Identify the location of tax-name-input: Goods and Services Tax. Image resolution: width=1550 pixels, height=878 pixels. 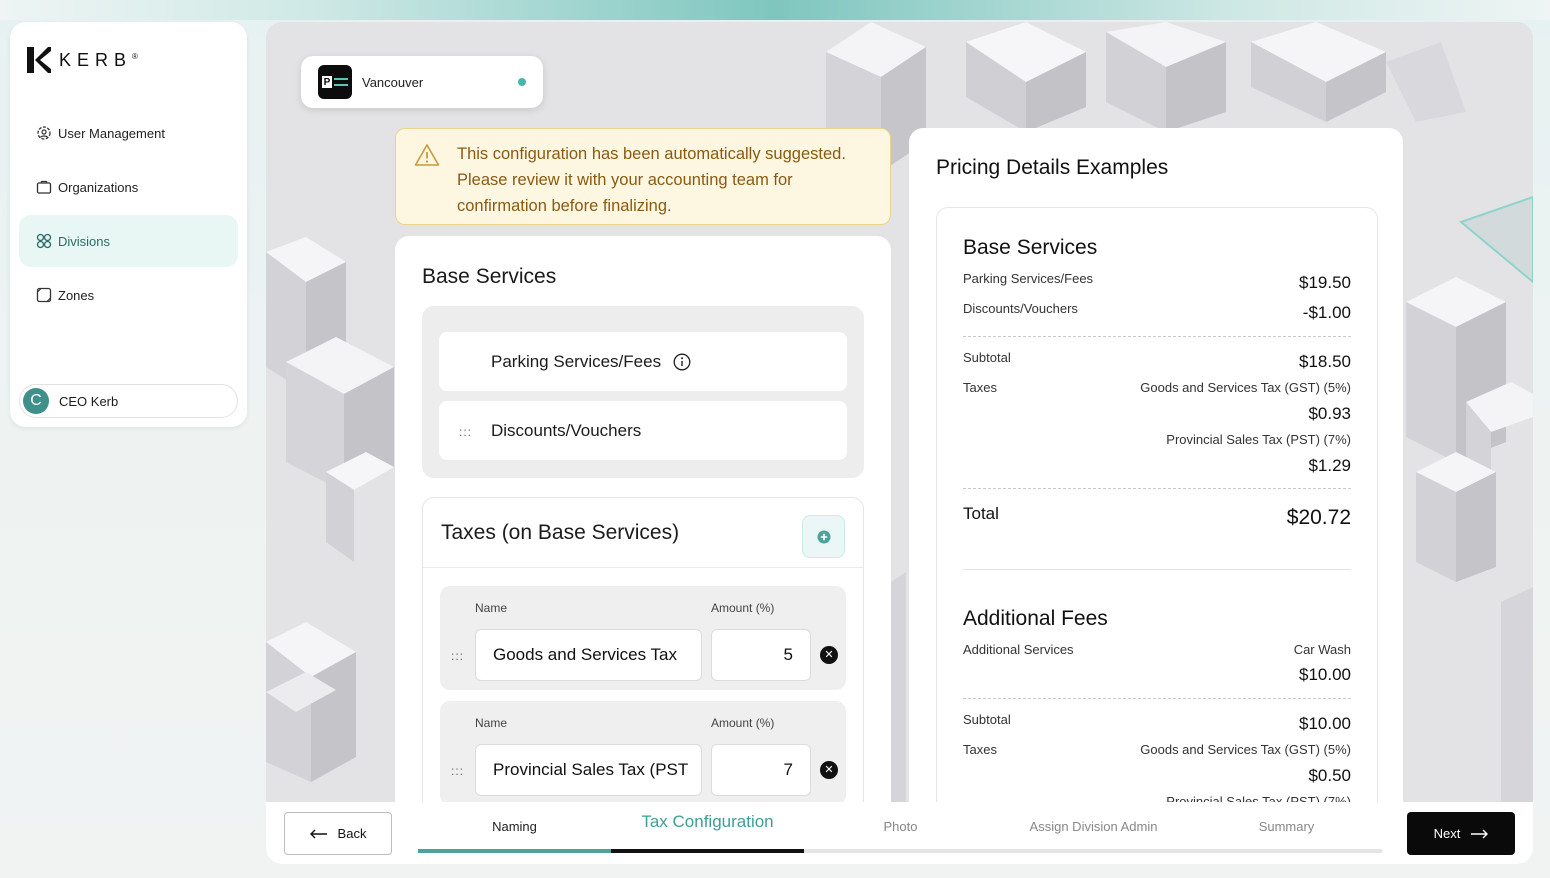
(588, 655).